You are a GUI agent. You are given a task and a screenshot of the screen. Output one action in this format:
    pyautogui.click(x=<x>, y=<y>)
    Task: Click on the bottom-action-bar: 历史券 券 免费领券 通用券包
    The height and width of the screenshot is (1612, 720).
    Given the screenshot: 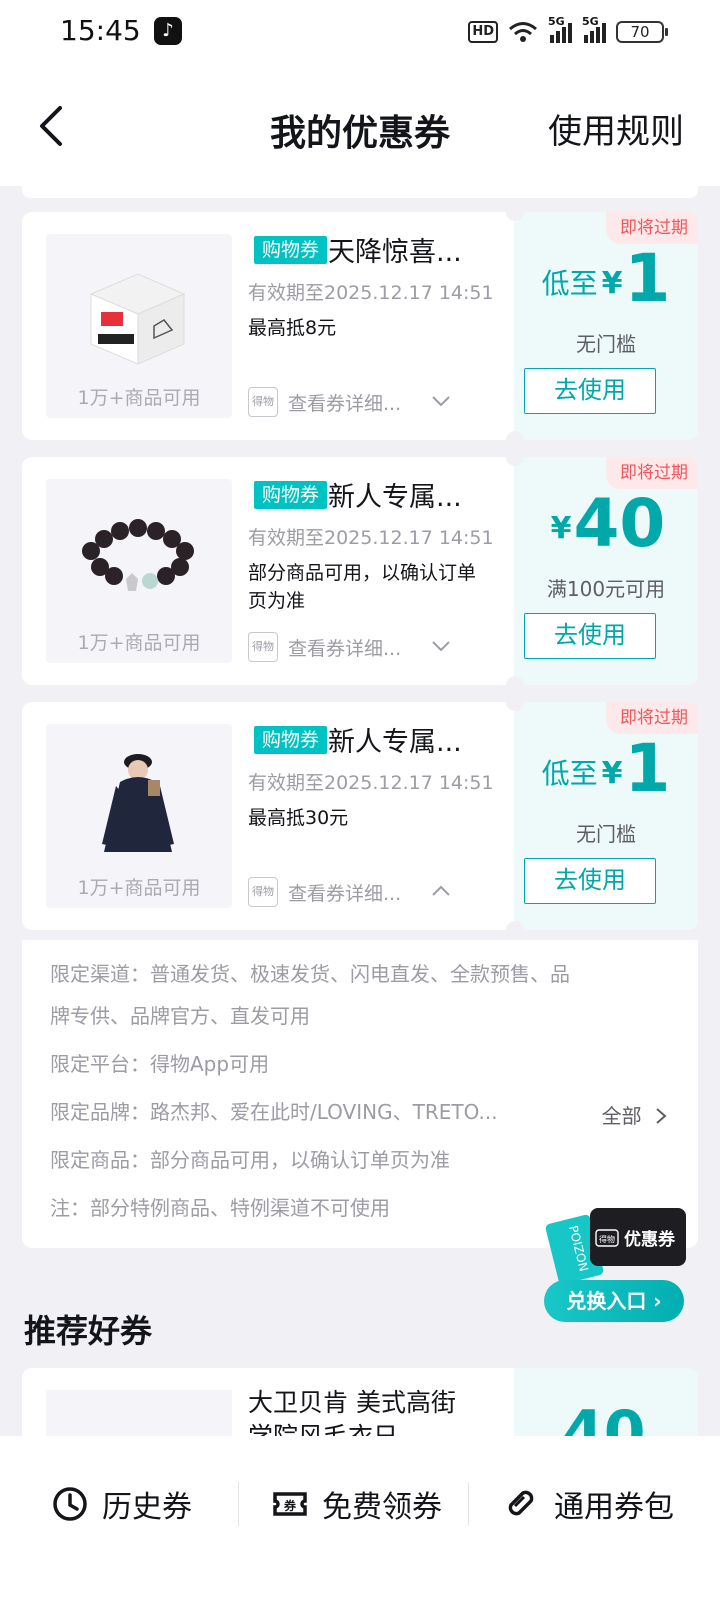 What is the action you would take?
    pyautogui.click(x=360, y=1524)
    